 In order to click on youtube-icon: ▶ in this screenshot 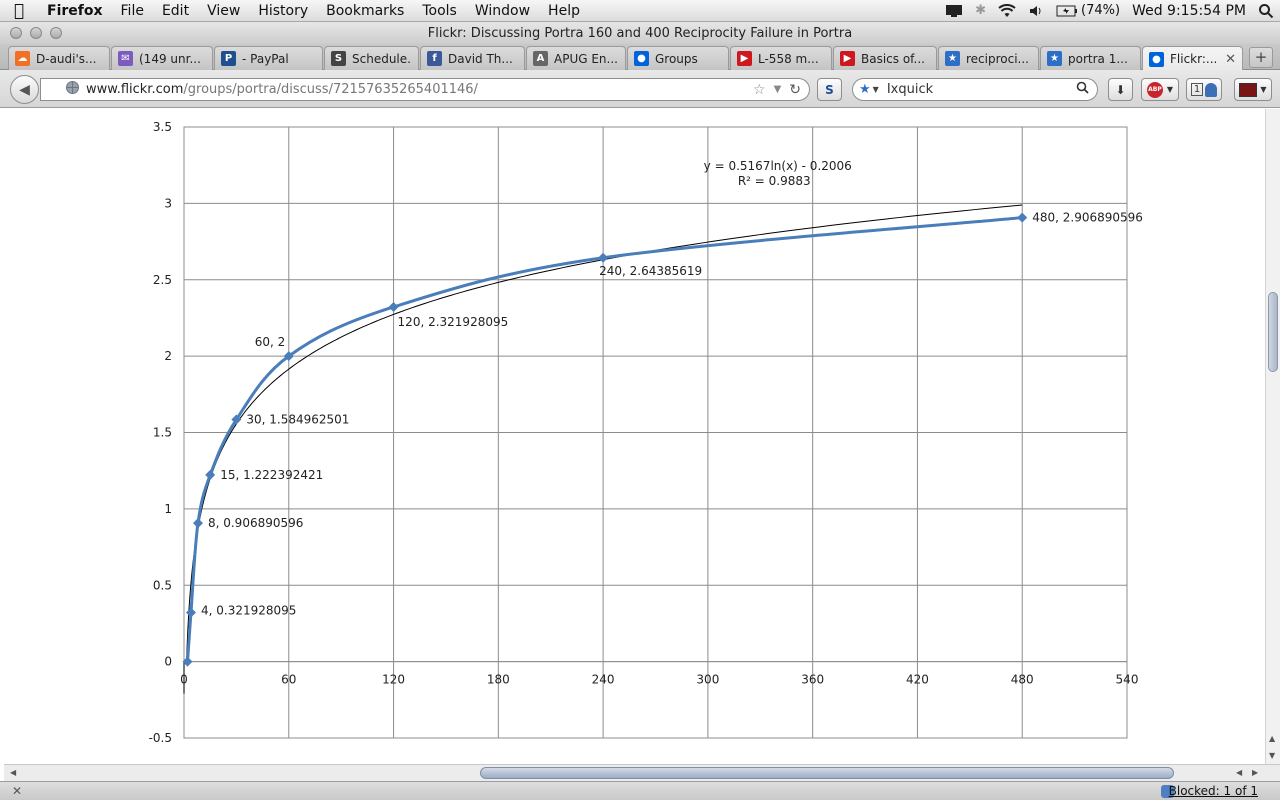, I will do `click(744, 58)`.